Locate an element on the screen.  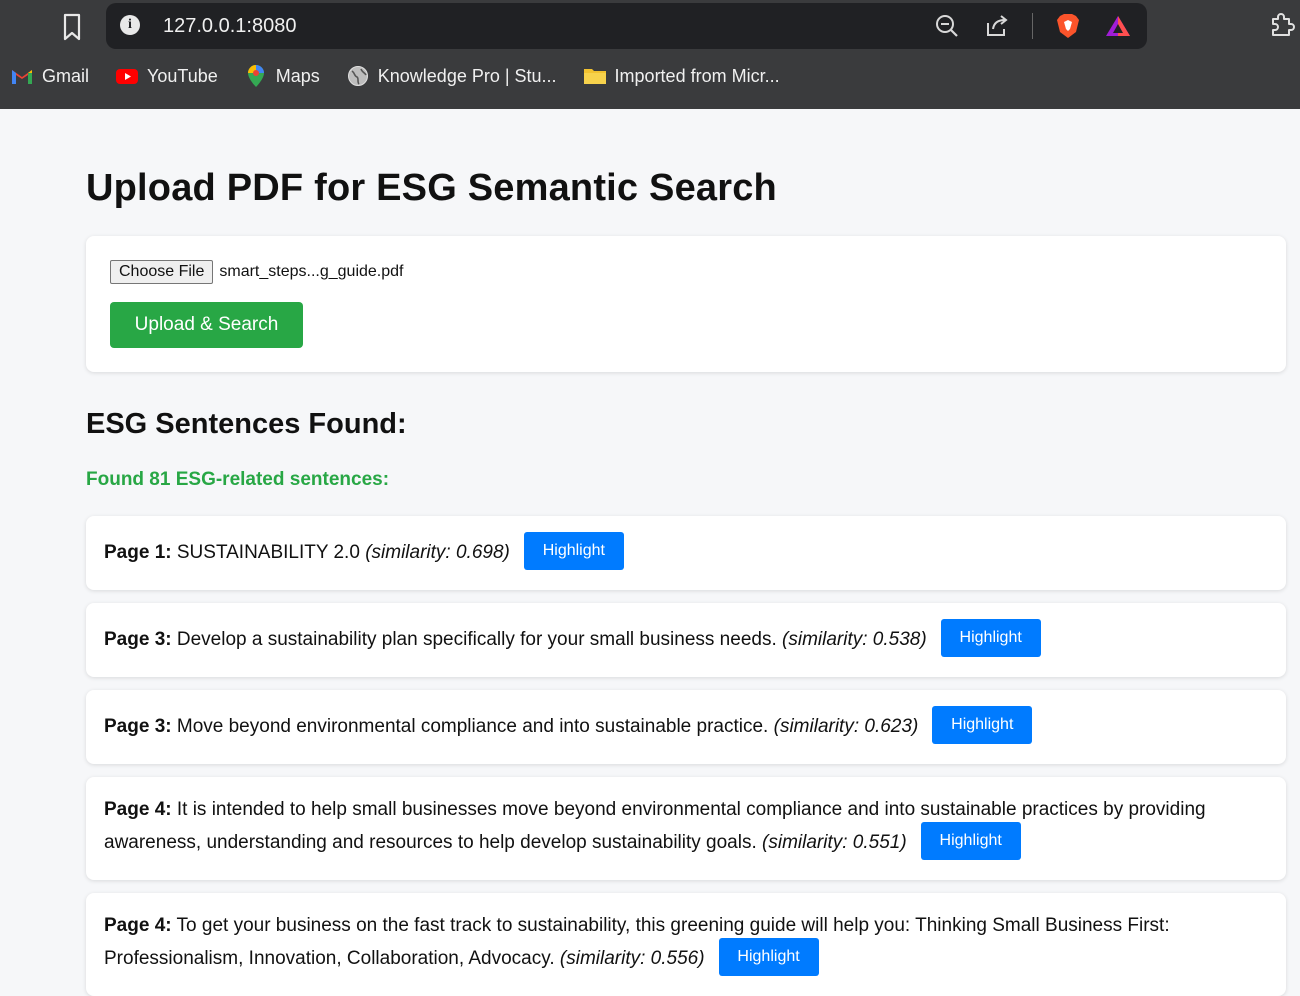
zoom-out-icon is located at coordinates (947, 26).